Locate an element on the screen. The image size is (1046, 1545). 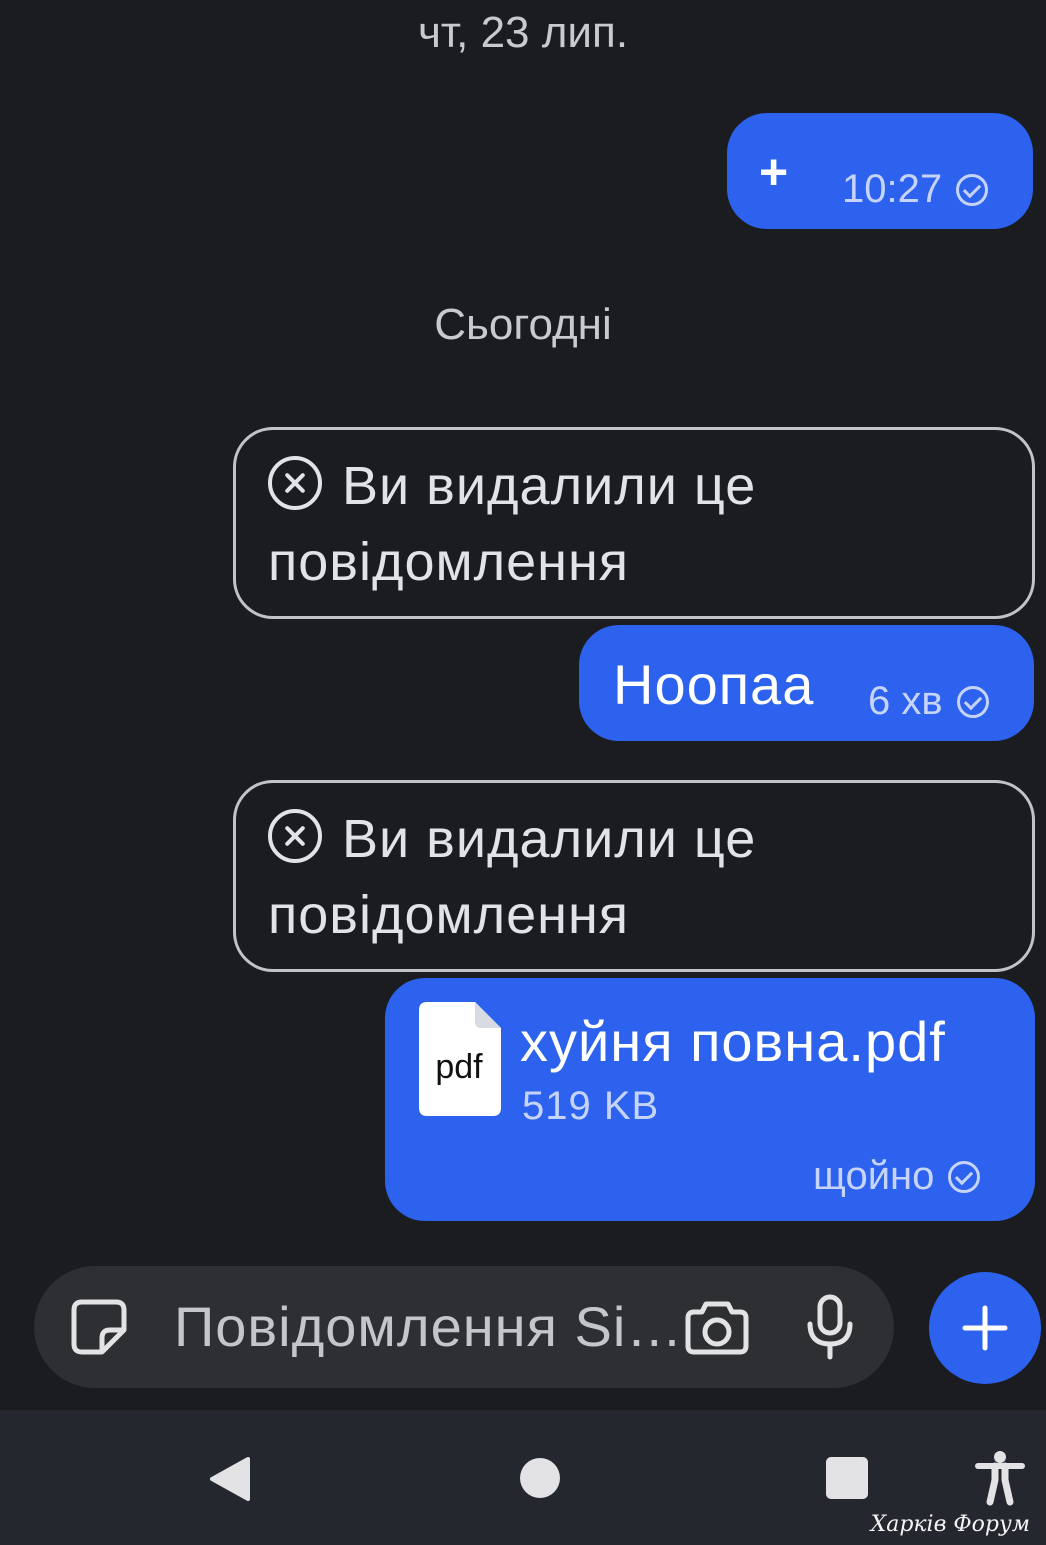
file-name: хуйня повна.pdf is located at coordinates (733, 1041).